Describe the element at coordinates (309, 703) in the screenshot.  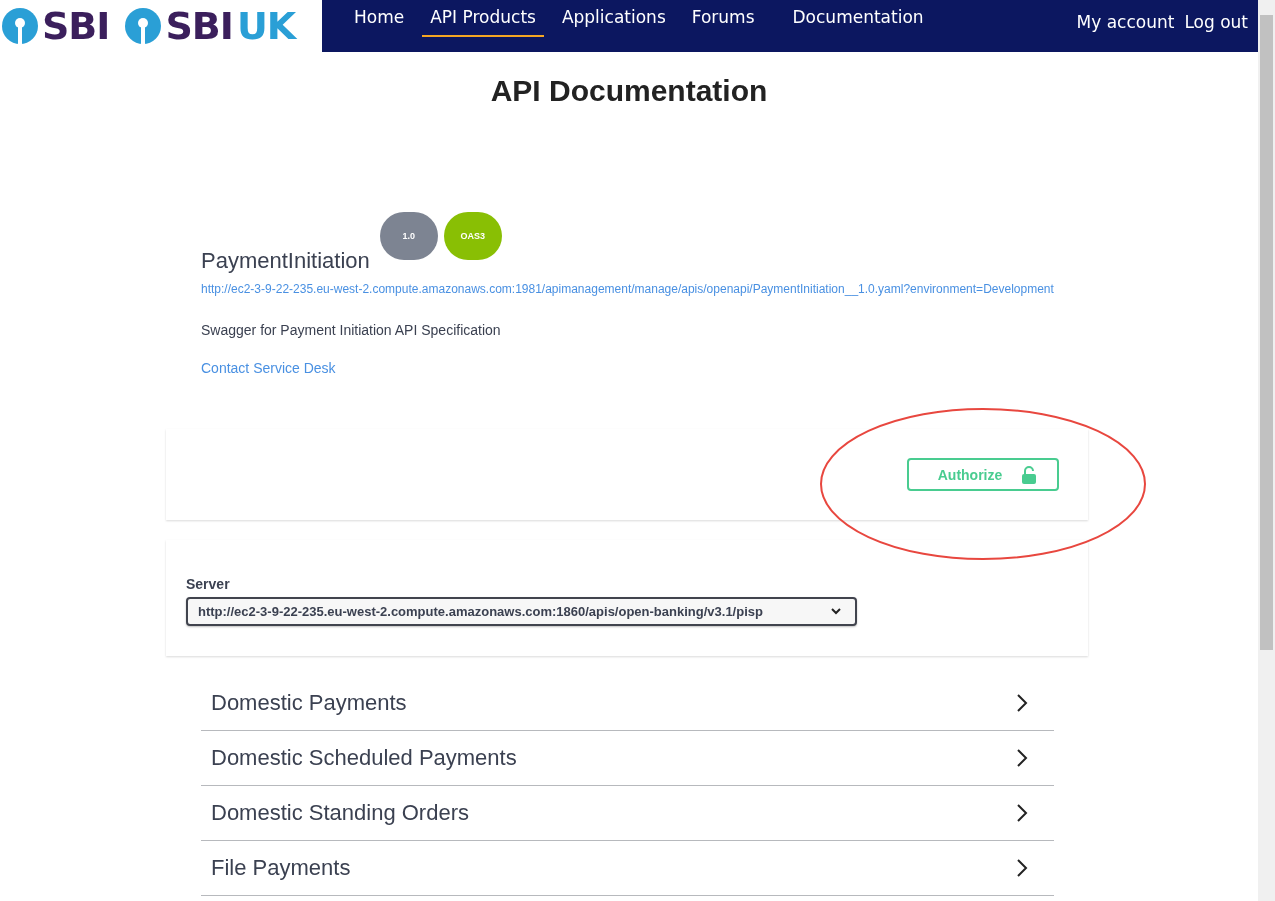
I see `section-title: Domestic Payments` at that location.